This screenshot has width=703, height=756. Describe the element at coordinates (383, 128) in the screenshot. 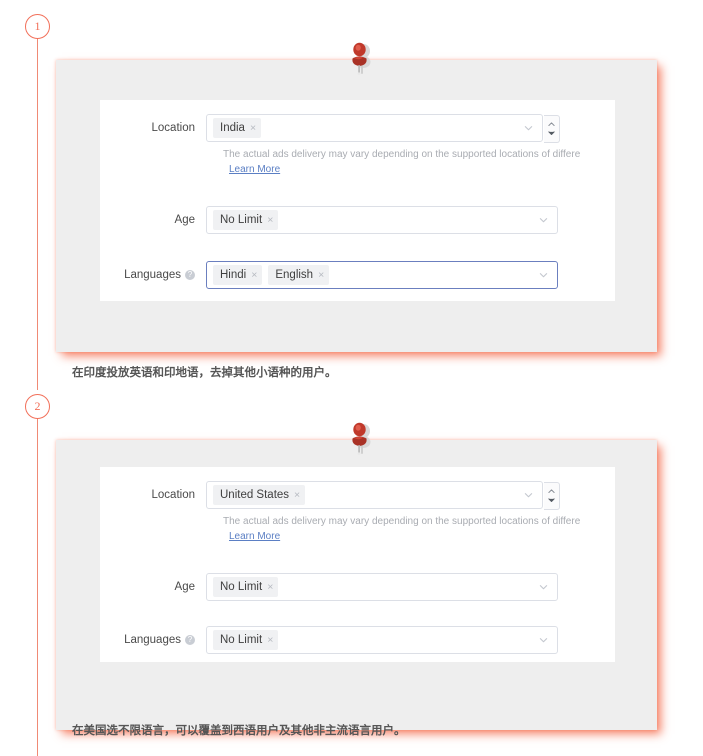

I see `location-select: India ×` at that location.